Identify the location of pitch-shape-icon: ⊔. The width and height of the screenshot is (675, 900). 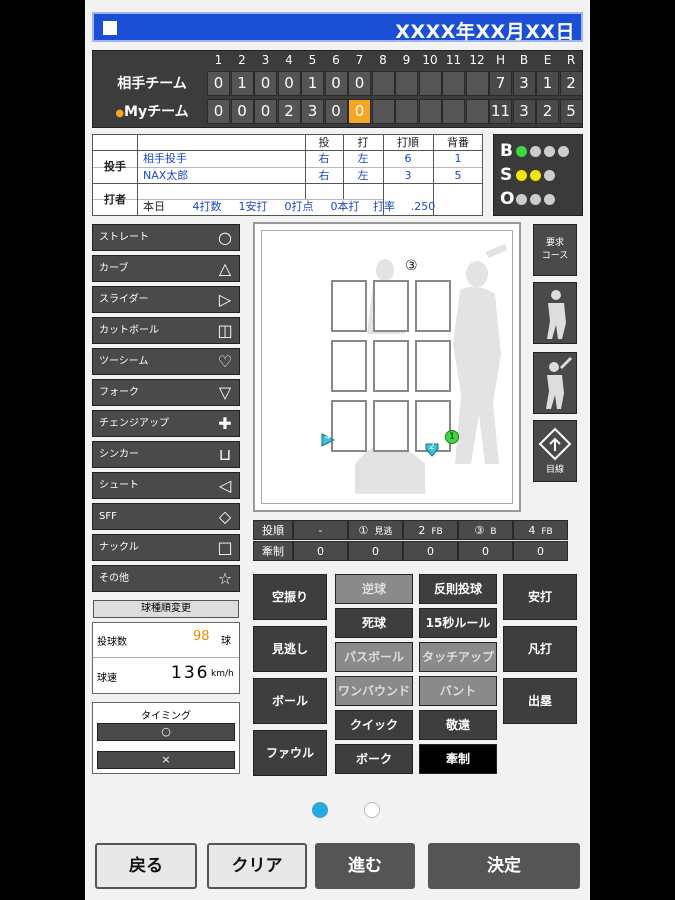
(225, 454).